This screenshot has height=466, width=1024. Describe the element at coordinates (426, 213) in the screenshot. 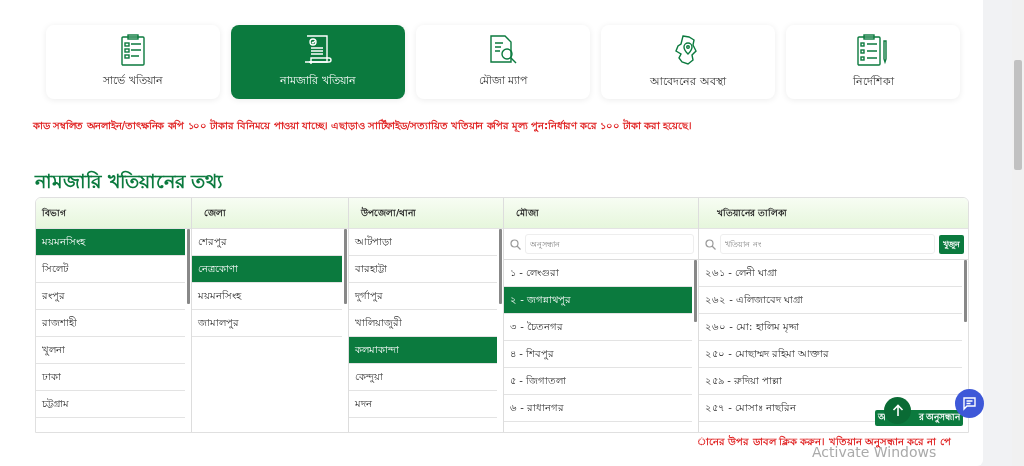

I see `column-header: উপজেলা/থানা` at that location.